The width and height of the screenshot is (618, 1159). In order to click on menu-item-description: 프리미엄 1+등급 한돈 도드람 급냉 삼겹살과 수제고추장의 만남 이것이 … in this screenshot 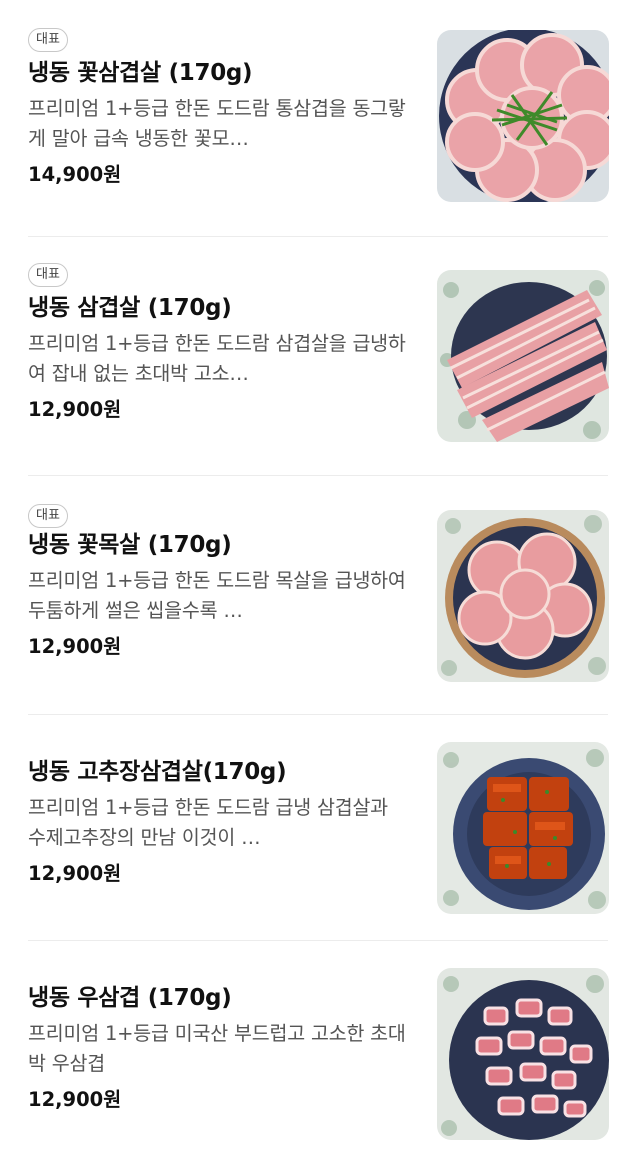, I will do `click(208, 822)`.